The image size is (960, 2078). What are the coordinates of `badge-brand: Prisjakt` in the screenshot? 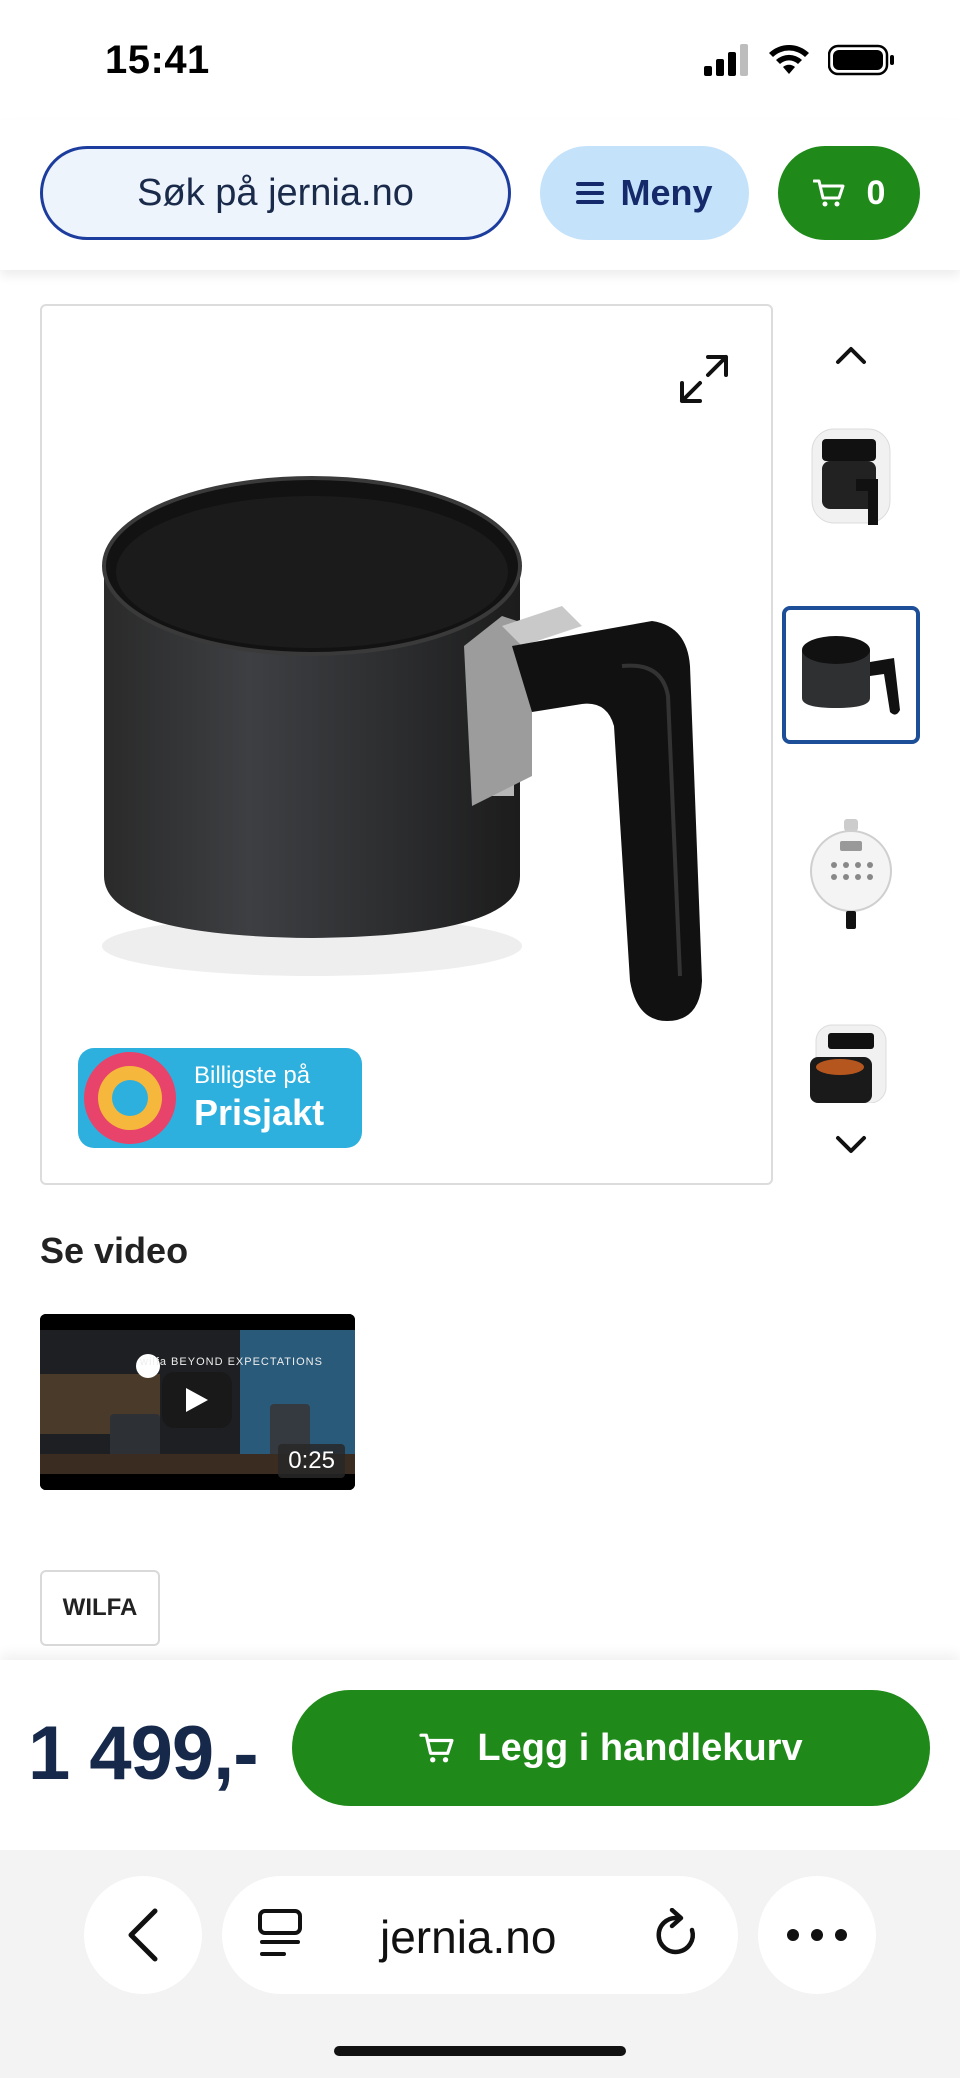 It's located at (259, 1112).